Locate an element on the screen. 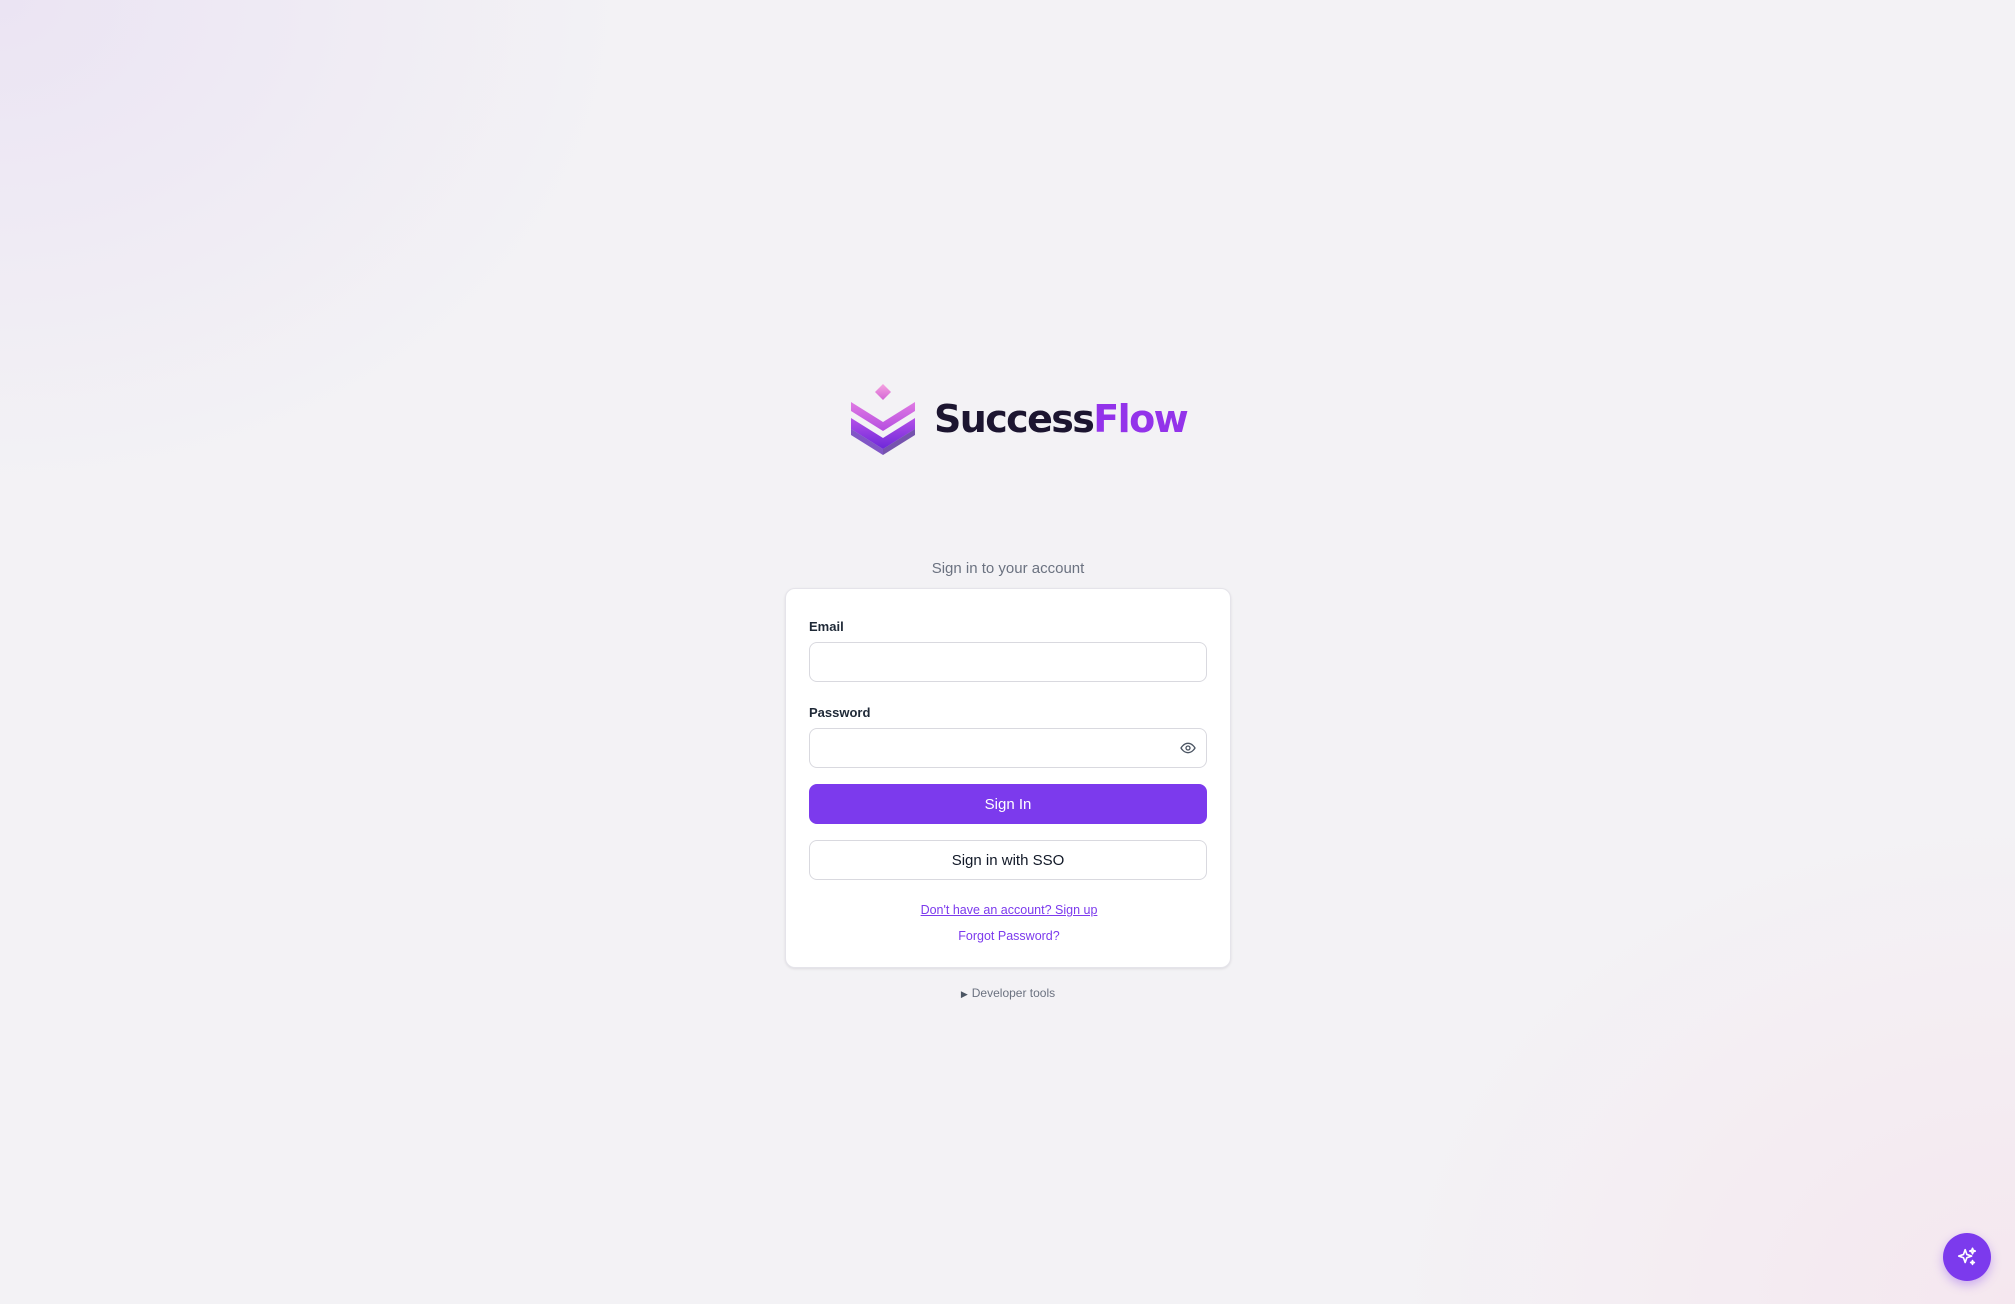 This screenshot has width=2015, height=1304. developer-tools-label: Developer tools is located at coordinates (1013, 993).